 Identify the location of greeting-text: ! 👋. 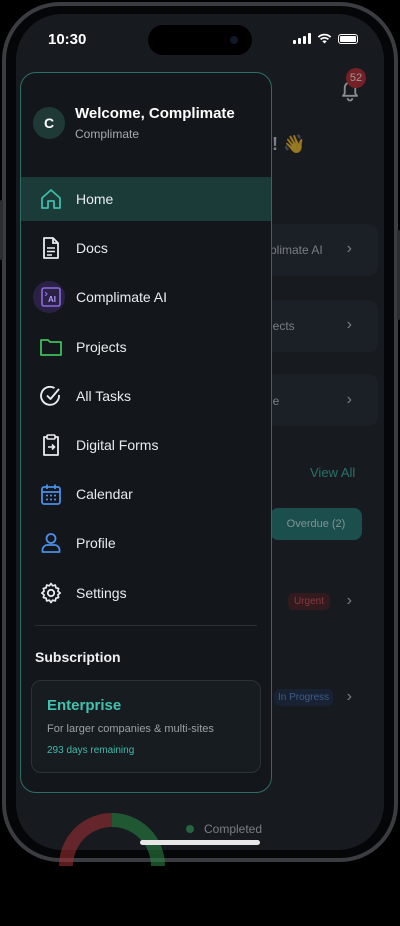
(289, 144).